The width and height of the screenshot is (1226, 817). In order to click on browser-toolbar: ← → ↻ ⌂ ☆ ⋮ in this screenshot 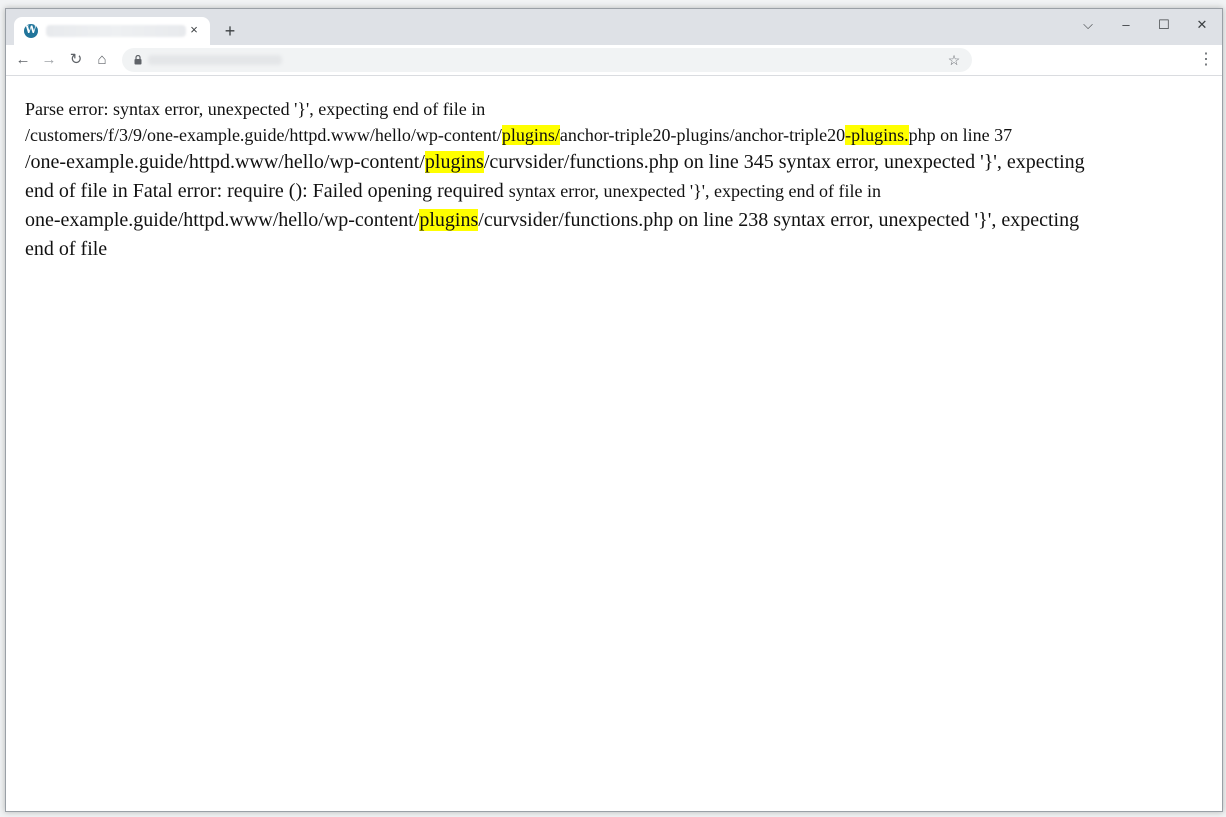, I will do `click(614, 60)`.